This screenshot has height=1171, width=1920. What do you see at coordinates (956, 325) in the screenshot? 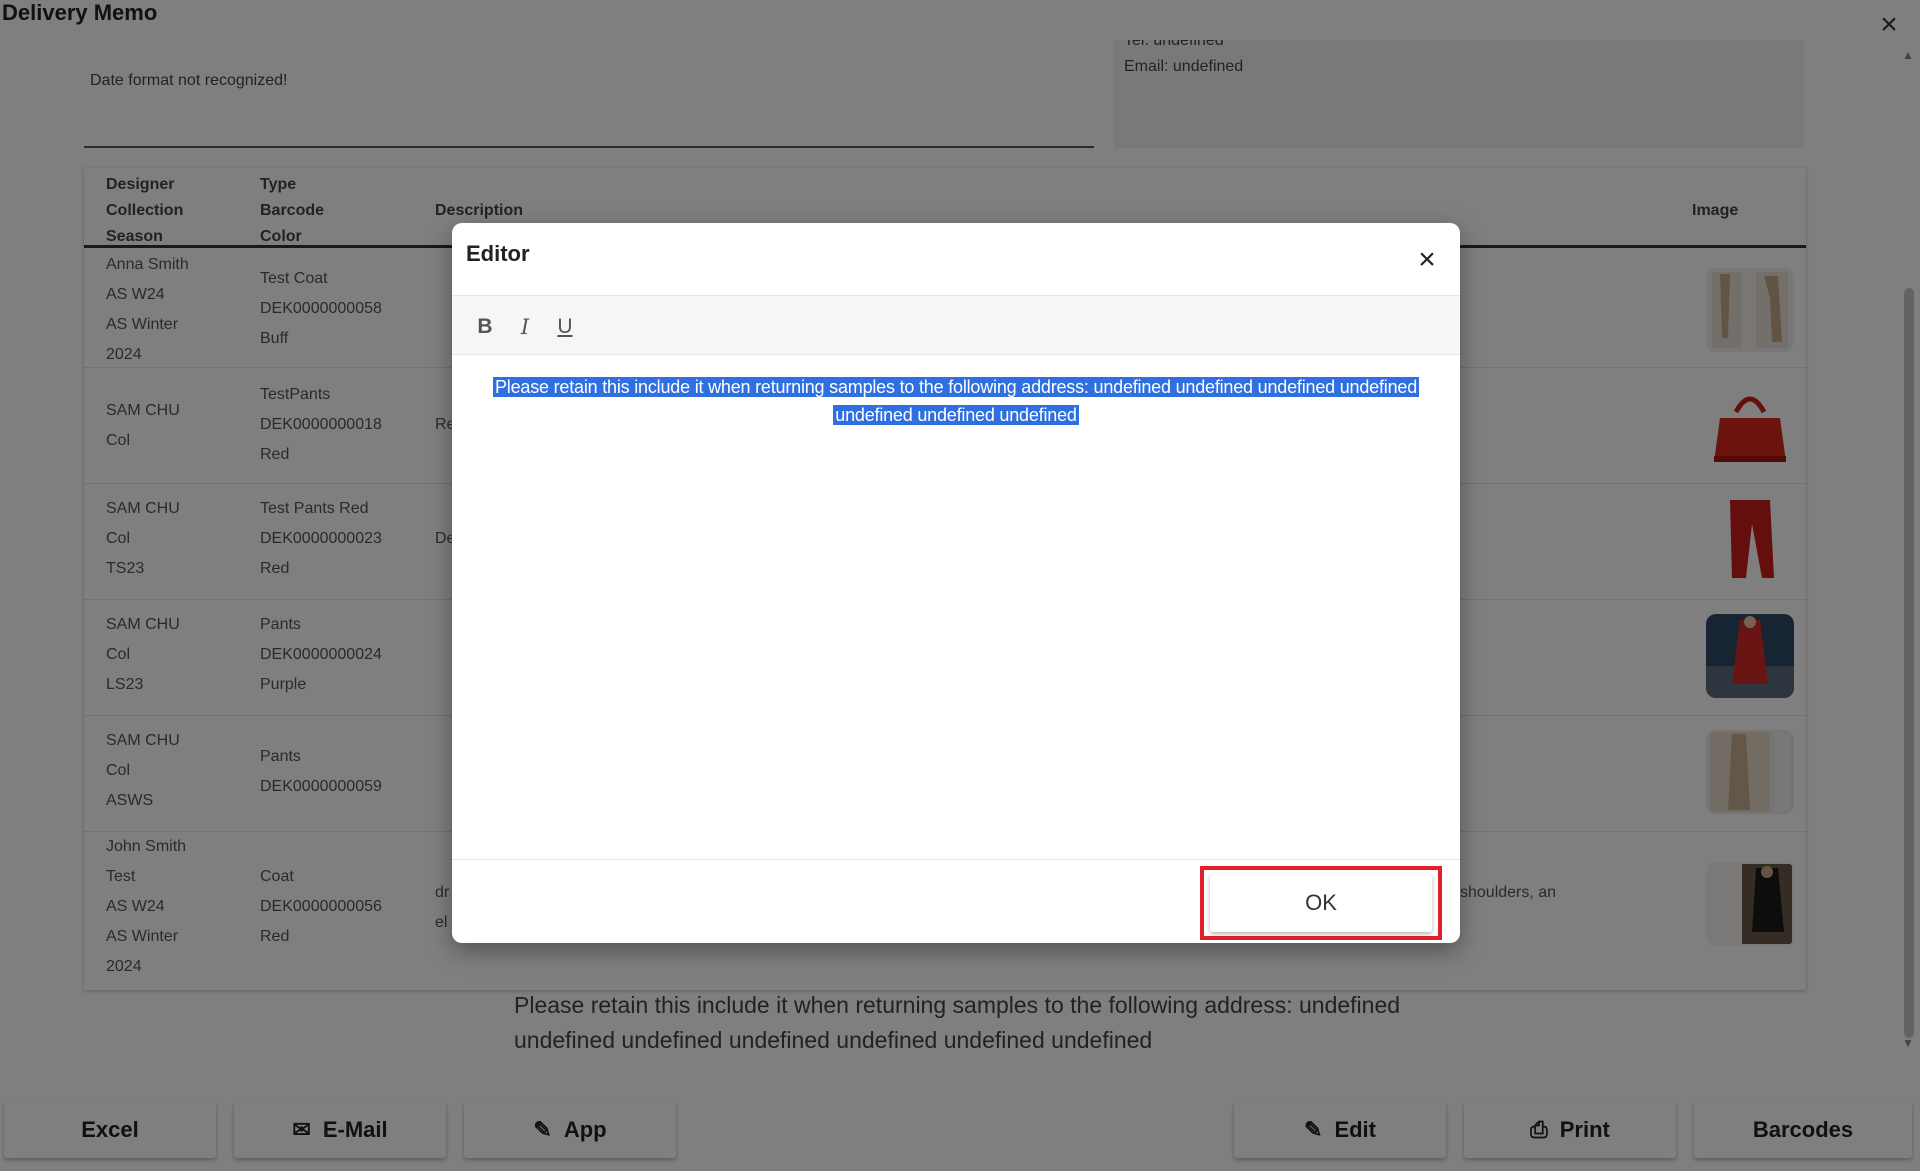
I see `editor-toolbar: B I U` at bounding box center [956, 325].